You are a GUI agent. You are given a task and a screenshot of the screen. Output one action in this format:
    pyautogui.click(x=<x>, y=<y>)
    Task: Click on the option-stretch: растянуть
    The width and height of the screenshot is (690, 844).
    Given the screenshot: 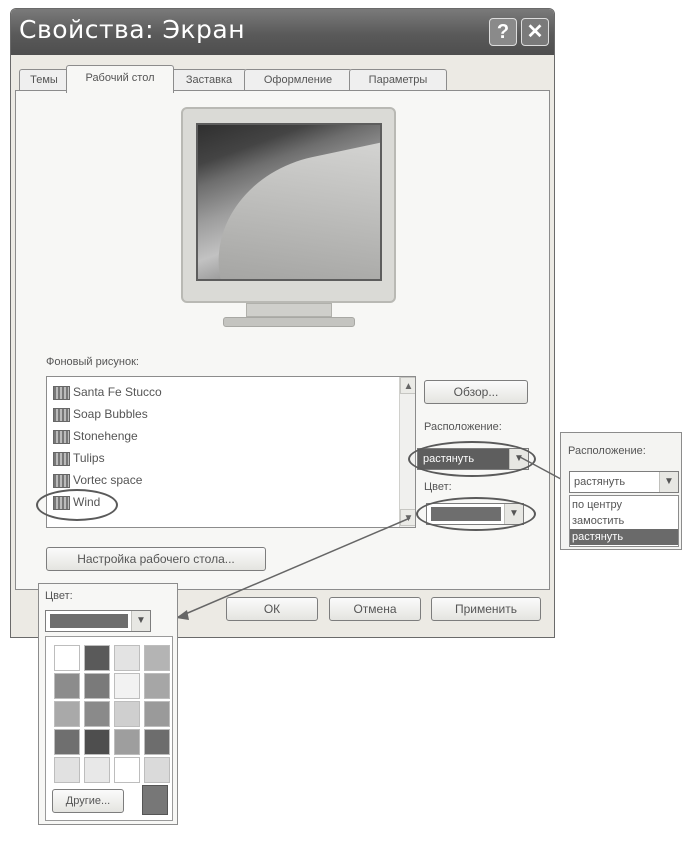 What is the action you would take?
    pyautogui.click(x=624, y=537)
    